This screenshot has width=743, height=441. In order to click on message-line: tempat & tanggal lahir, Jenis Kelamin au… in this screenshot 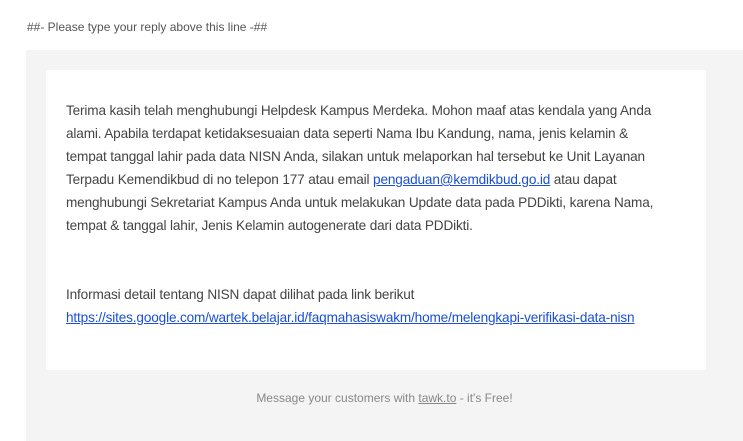, I will do `click(269, 225)`.